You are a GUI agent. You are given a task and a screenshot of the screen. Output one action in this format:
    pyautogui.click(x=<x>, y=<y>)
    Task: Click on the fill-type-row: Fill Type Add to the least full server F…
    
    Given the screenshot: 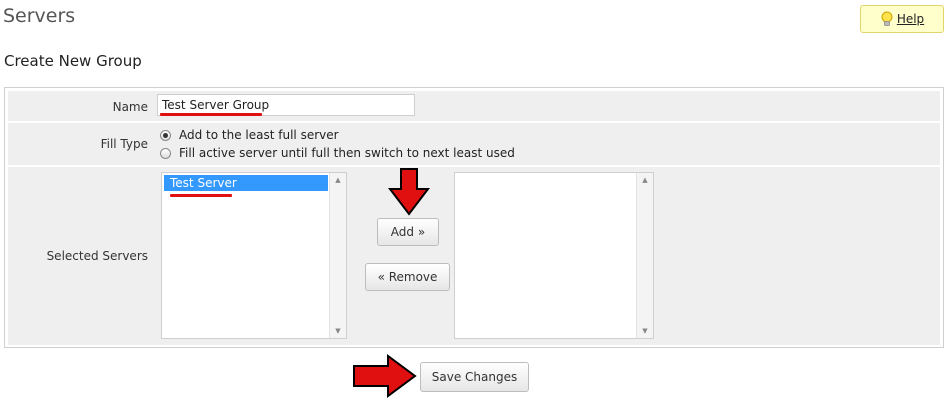 What is the action you would take?
    pyautogui.click(x=474, y=144)
    